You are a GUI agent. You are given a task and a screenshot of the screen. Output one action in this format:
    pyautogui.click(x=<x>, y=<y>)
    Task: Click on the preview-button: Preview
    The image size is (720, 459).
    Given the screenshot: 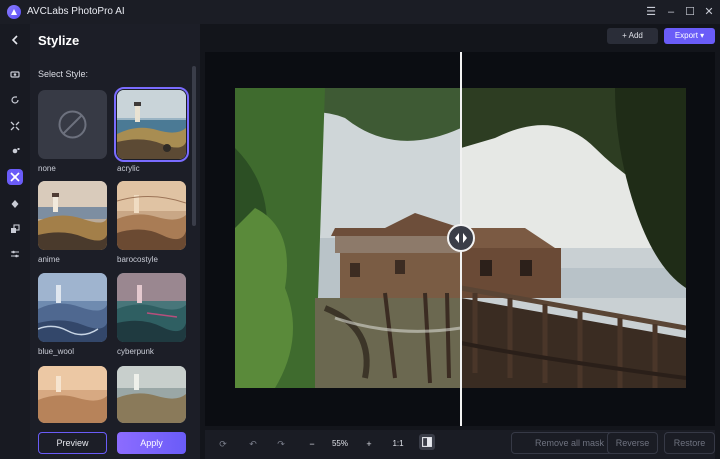 What is the action you would take?
    pyautogui.click(x=72, y=443)
    